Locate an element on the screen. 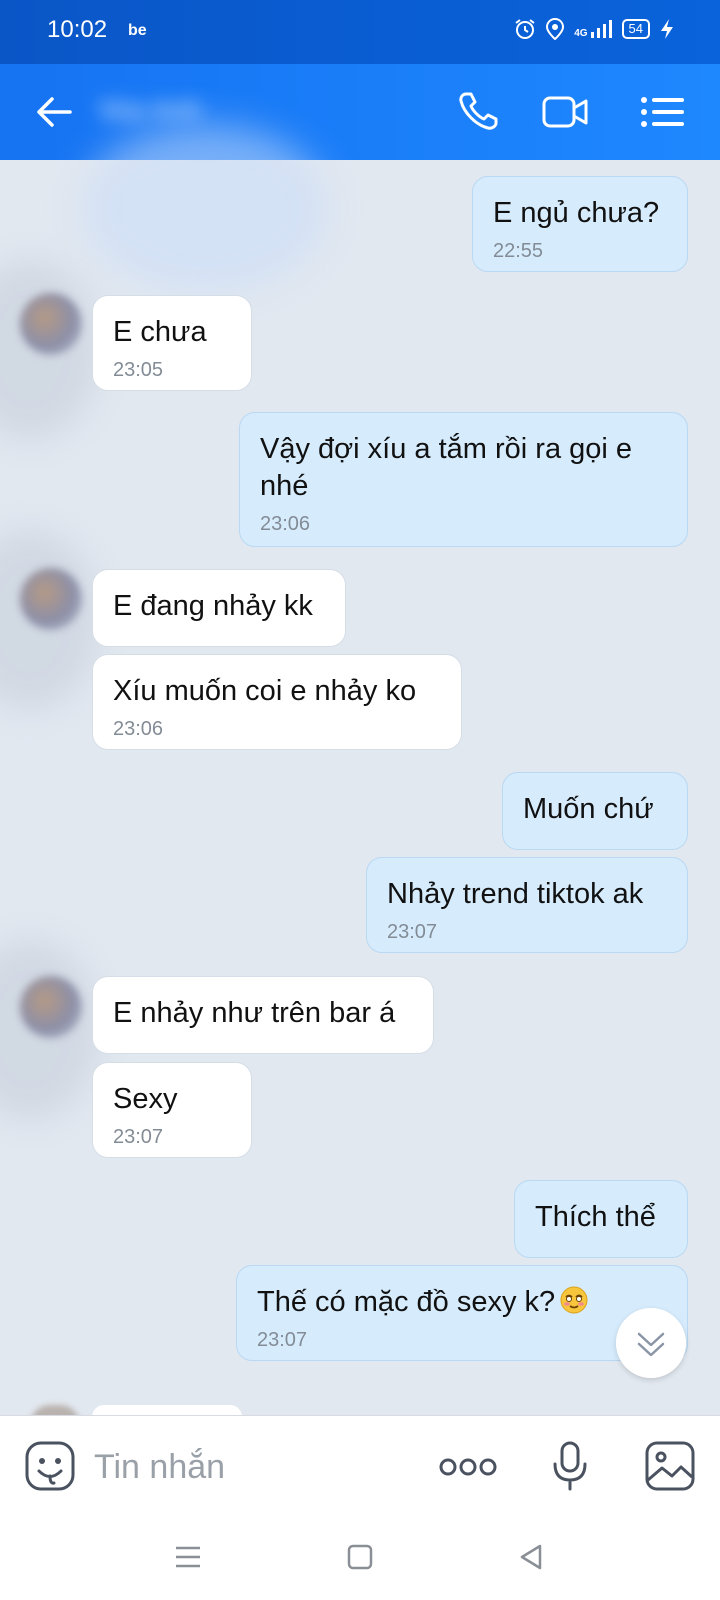  smirk-emoji-icon is located at coordinates (574, 1300).